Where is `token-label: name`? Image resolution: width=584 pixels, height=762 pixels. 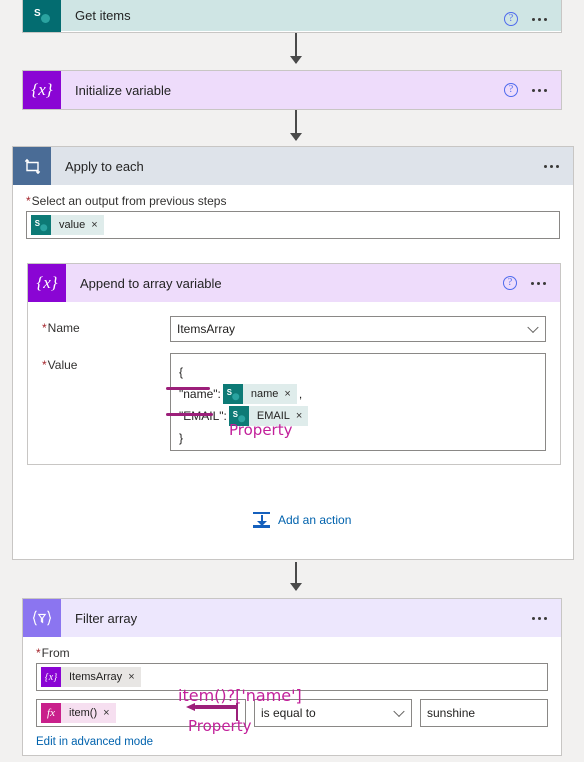
token-label: name is located at coordinates (264, 394).